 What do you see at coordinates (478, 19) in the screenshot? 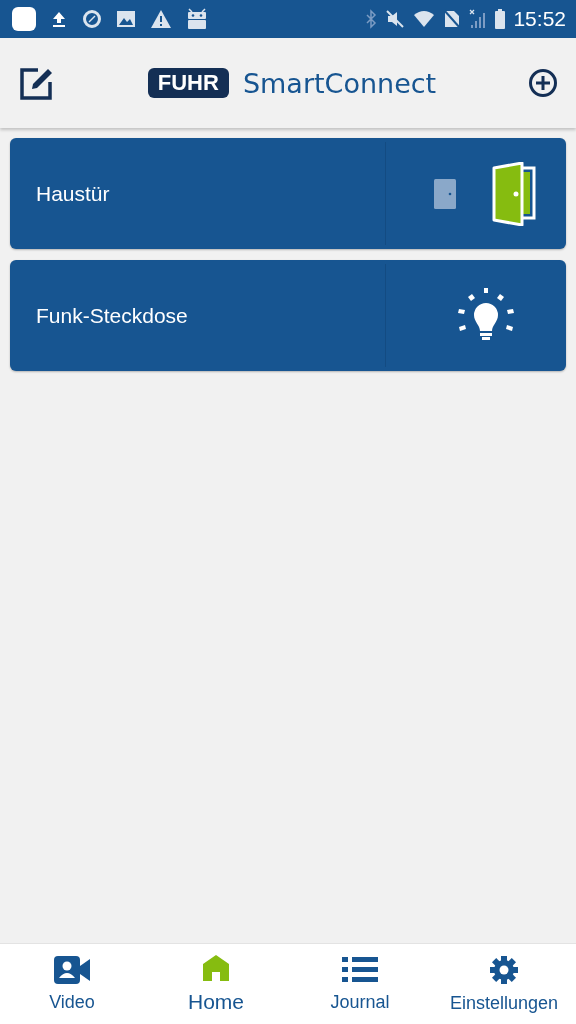
I see `signal-icon` at bounding box center [478, 19].